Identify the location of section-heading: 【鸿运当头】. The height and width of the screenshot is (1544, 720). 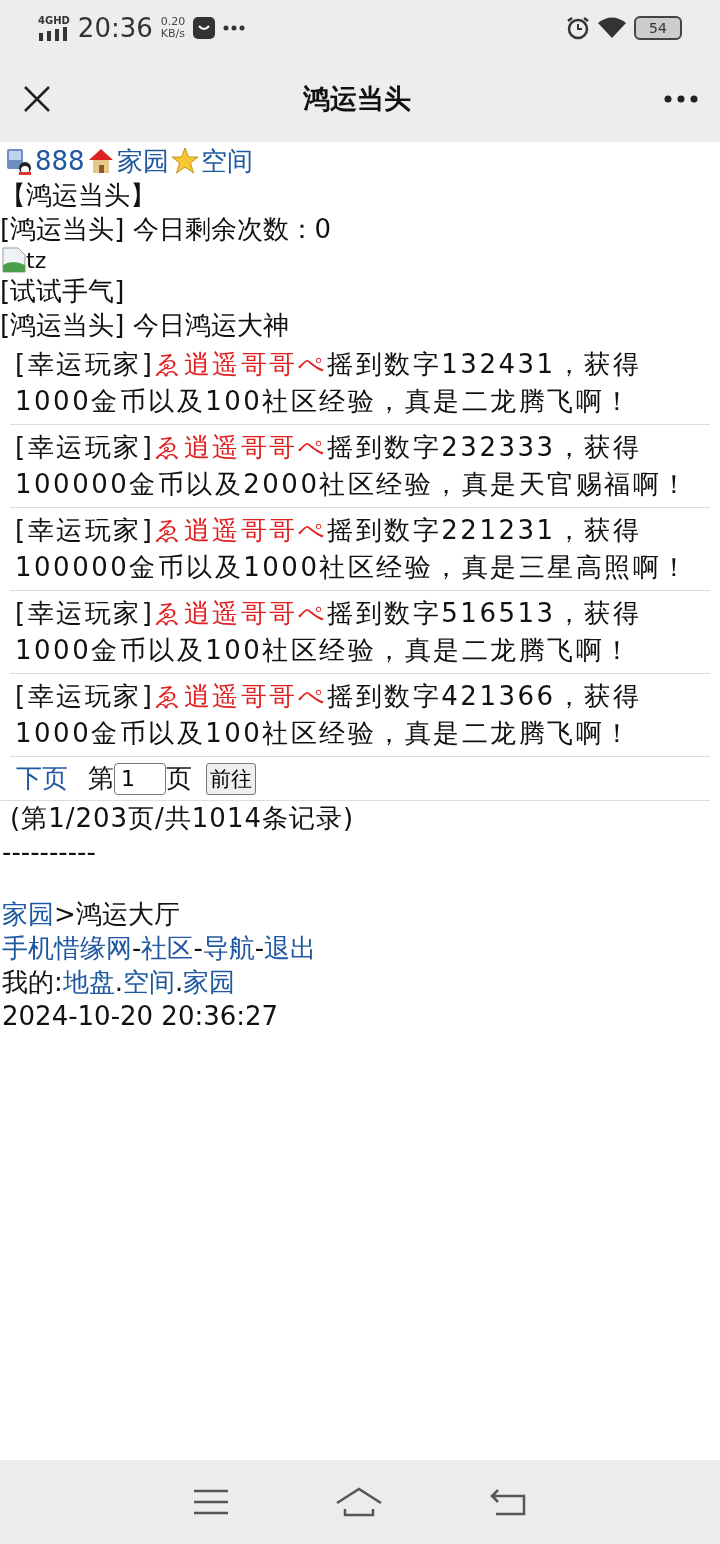
(78, 195).